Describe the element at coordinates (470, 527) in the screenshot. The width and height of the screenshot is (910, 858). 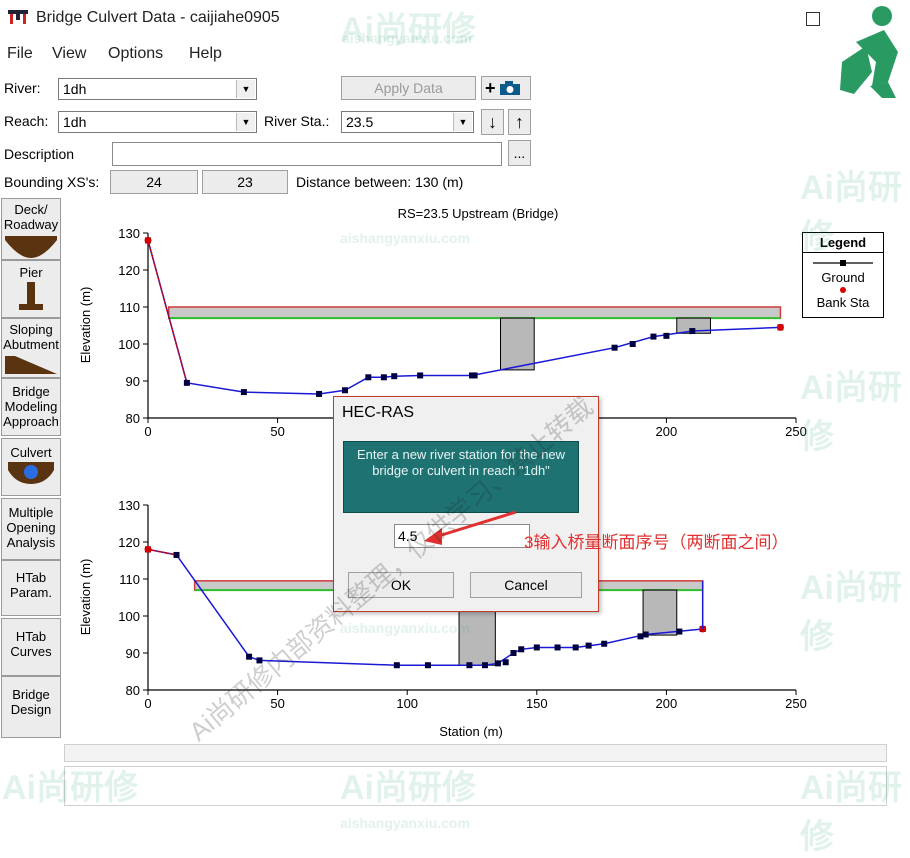
I see `annotation-arrow` at that location.